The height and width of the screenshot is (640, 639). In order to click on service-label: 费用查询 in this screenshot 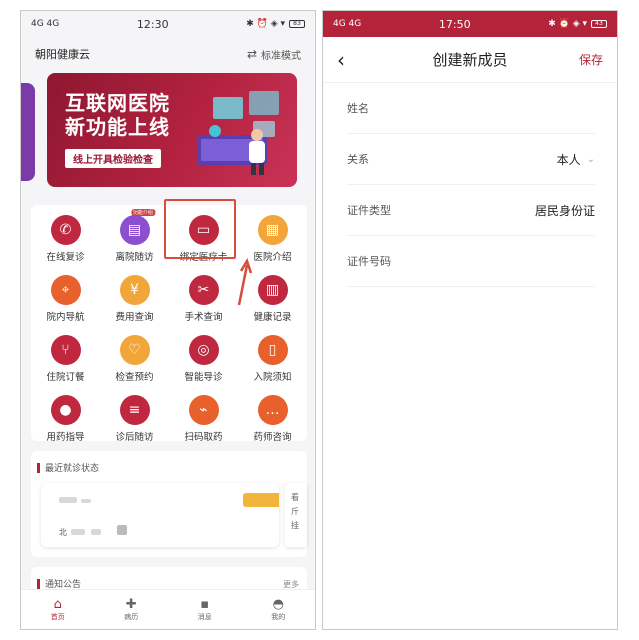, I will do `click(134, 317)`.